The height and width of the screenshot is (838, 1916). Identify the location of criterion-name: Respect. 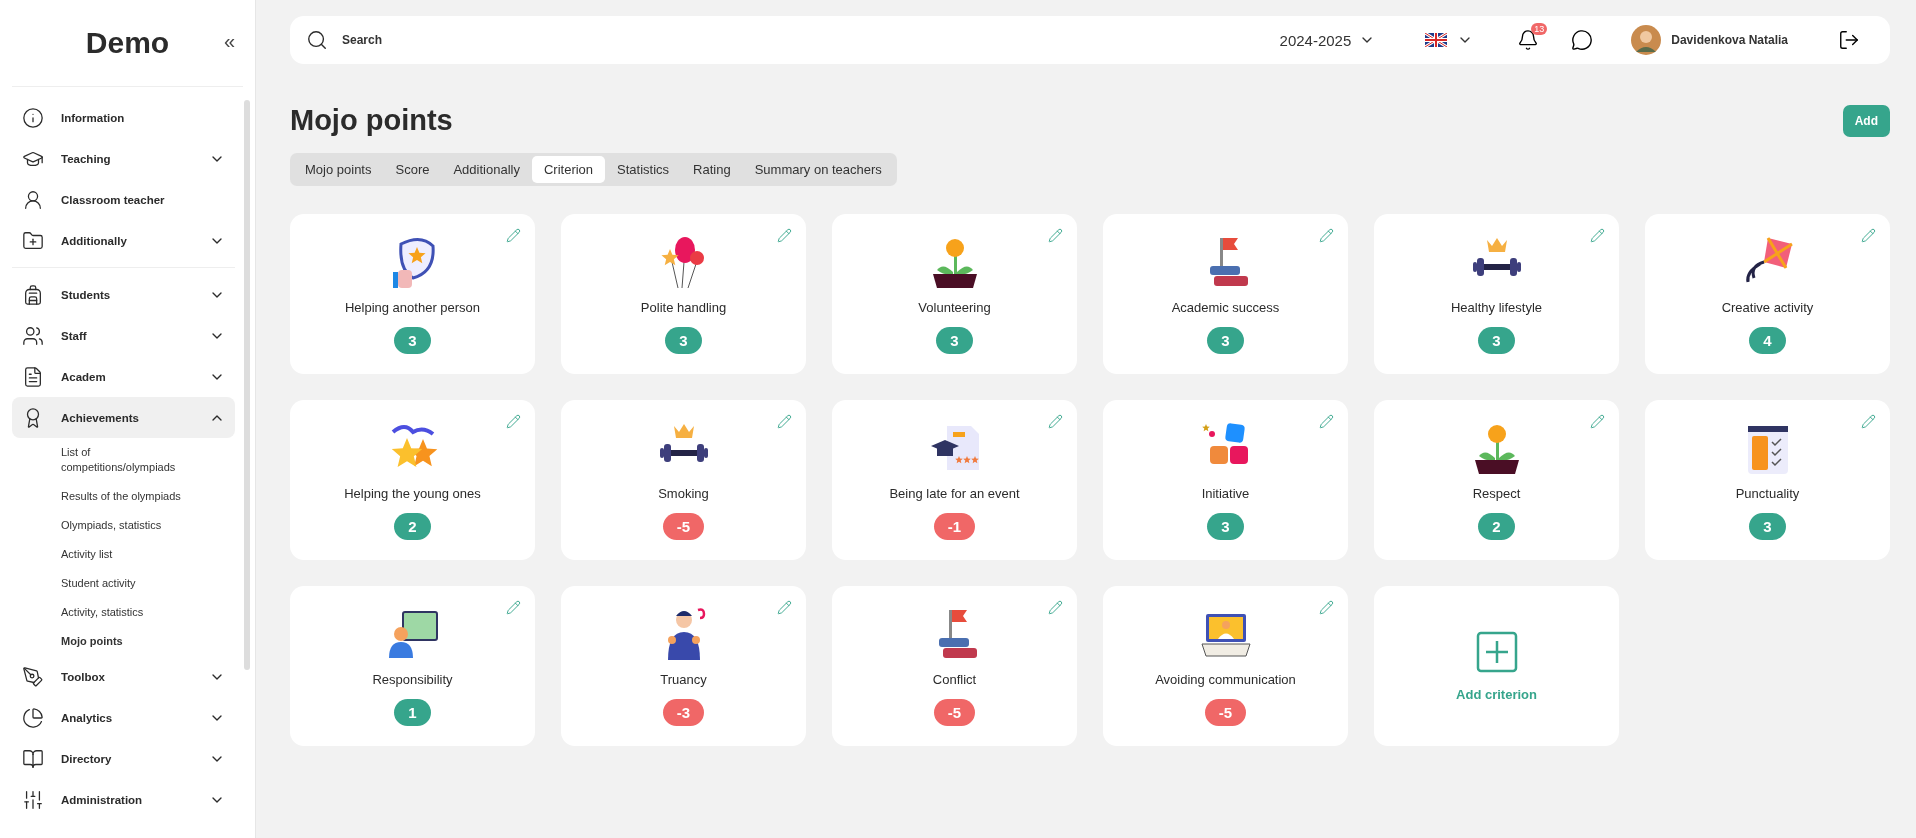
(1496, 493).